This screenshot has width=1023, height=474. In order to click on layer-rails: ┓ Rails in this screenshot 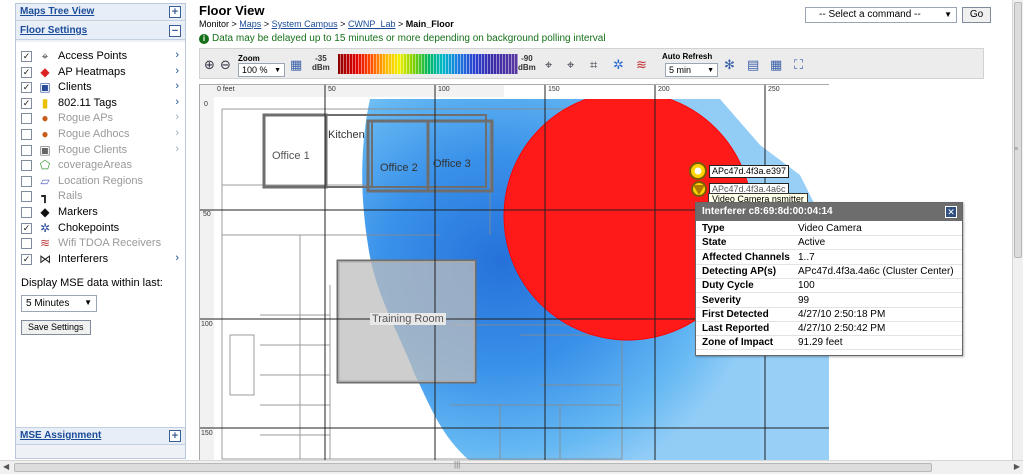, I will do `click(102, 196)`.